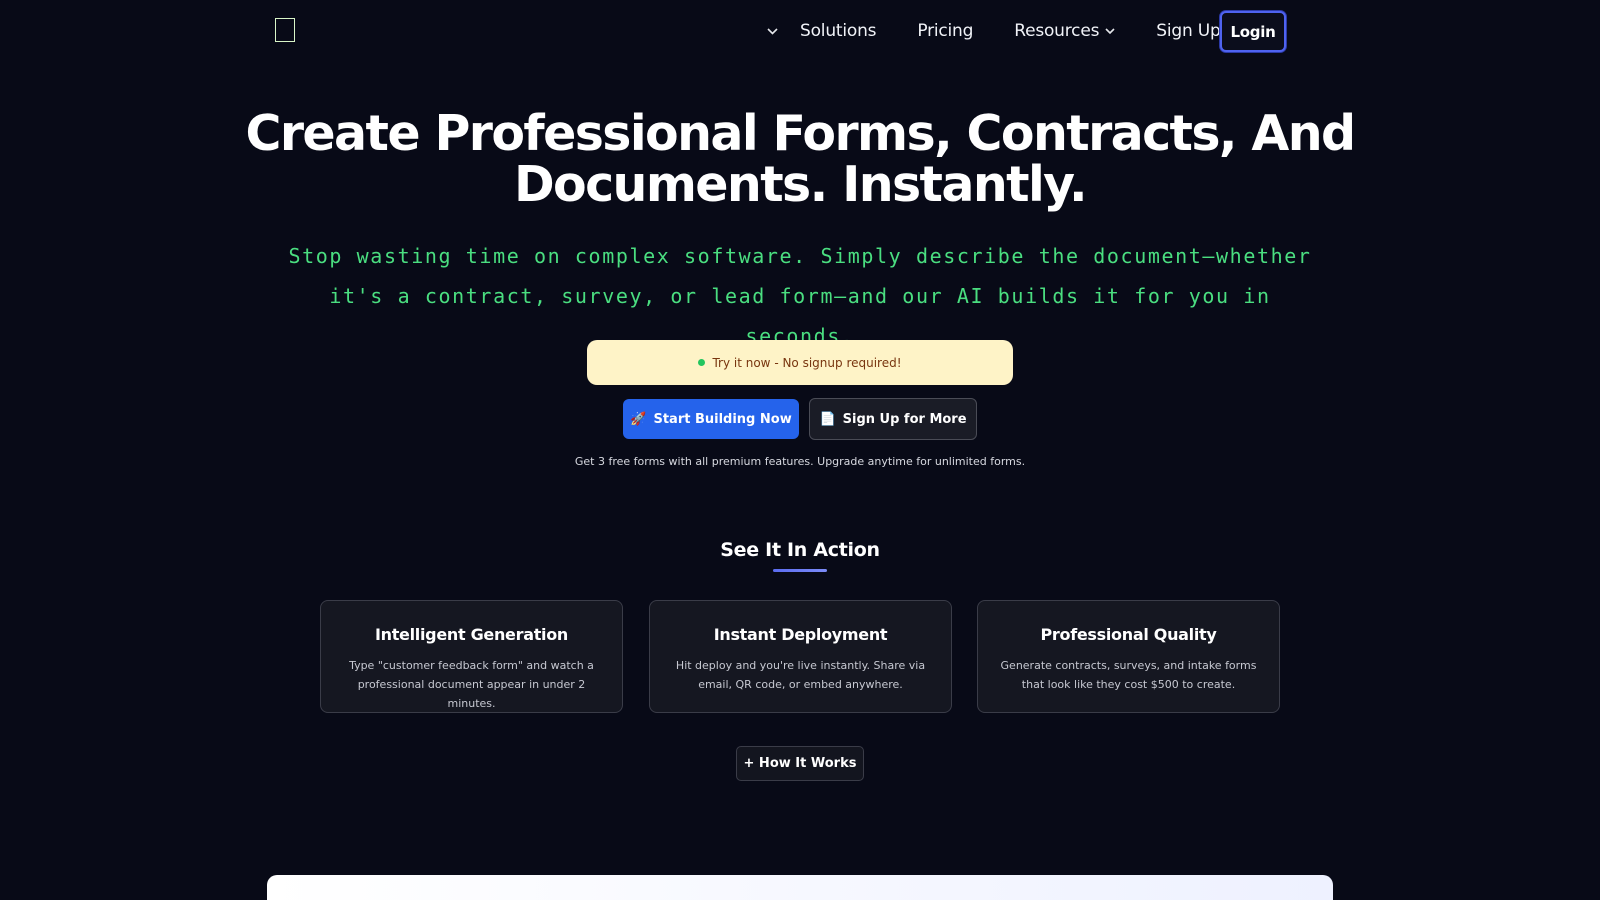 The image size is (1600, 900). What do you see at coordinates (702, 362) in the screenshot?
I see `status-dot-icon` at bounding box center [702, 362].